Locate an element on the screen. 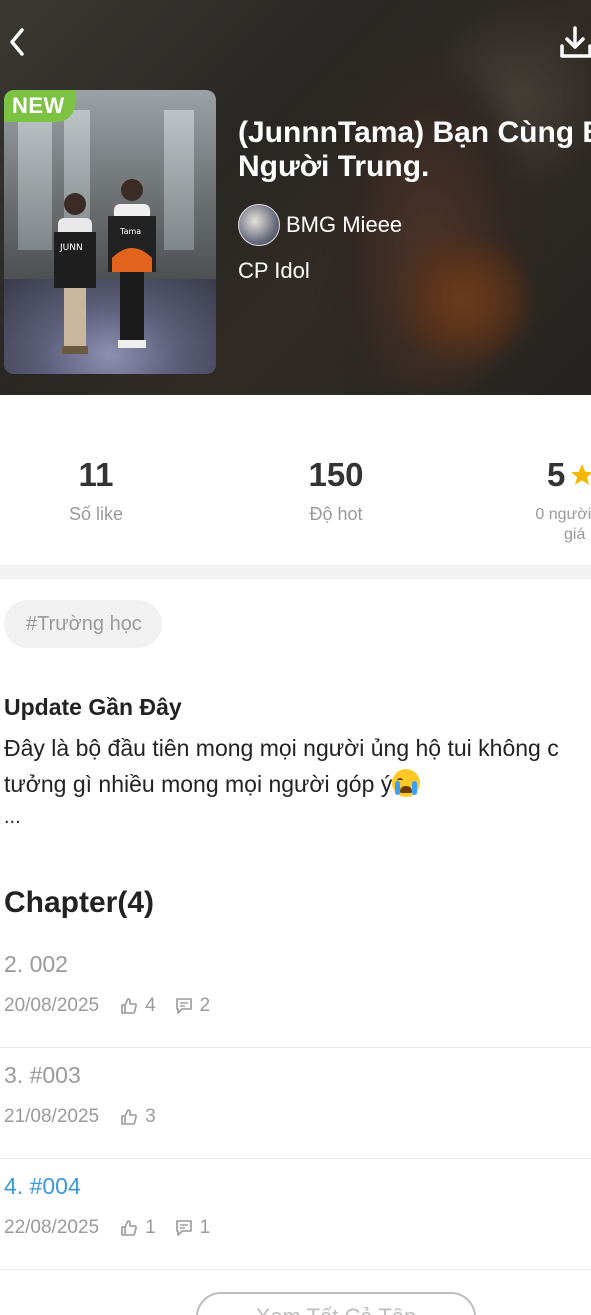  download-icon is located at coordinates (575, 42).